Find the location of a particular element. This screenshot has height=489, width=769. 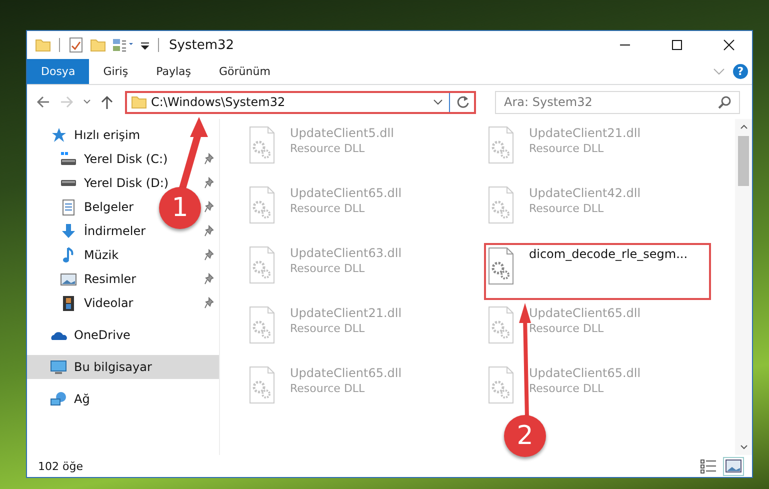

picture-icon is located at coordinates (68, 279).